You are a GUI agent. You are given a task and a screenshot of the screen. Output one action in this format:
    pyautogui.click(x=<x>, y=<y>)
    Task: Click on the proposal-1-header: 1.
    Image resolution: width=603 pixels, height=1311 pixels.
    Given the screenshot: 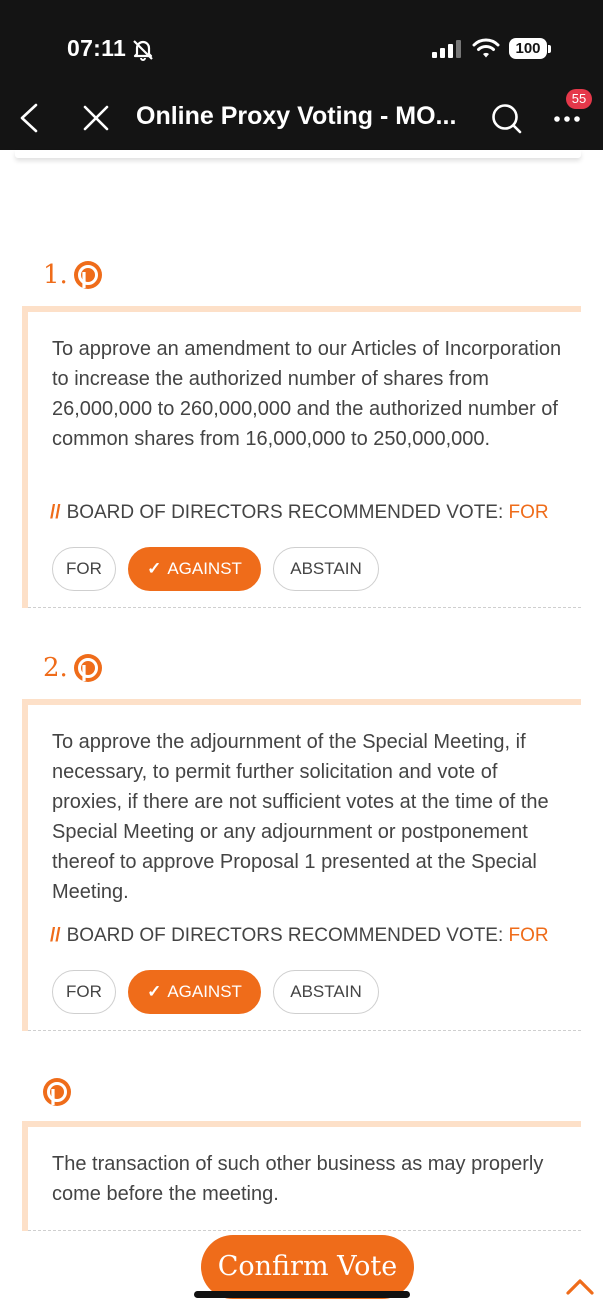 What is the action you would take?
    pyautogui.click(x=72, y=275)
    